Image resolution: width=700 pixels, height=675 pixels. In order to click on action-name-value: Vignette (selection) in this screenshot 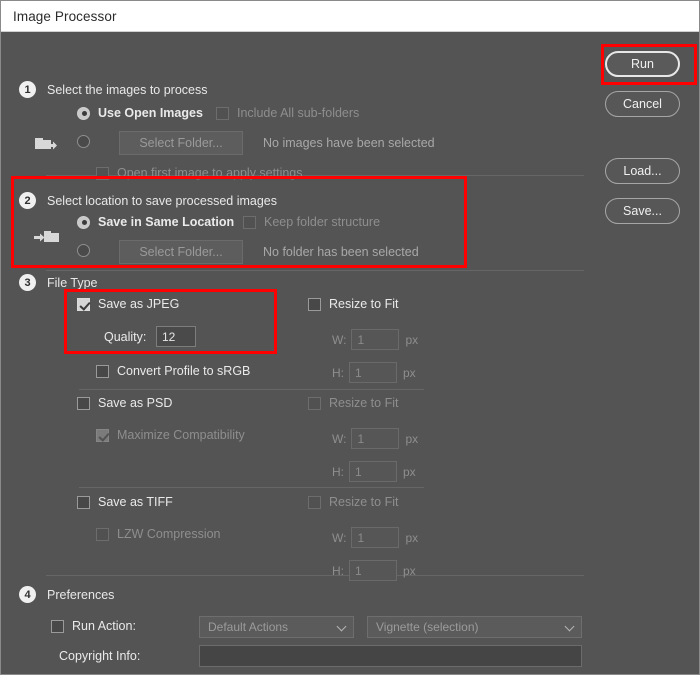, I will do `click(427, 627)`.